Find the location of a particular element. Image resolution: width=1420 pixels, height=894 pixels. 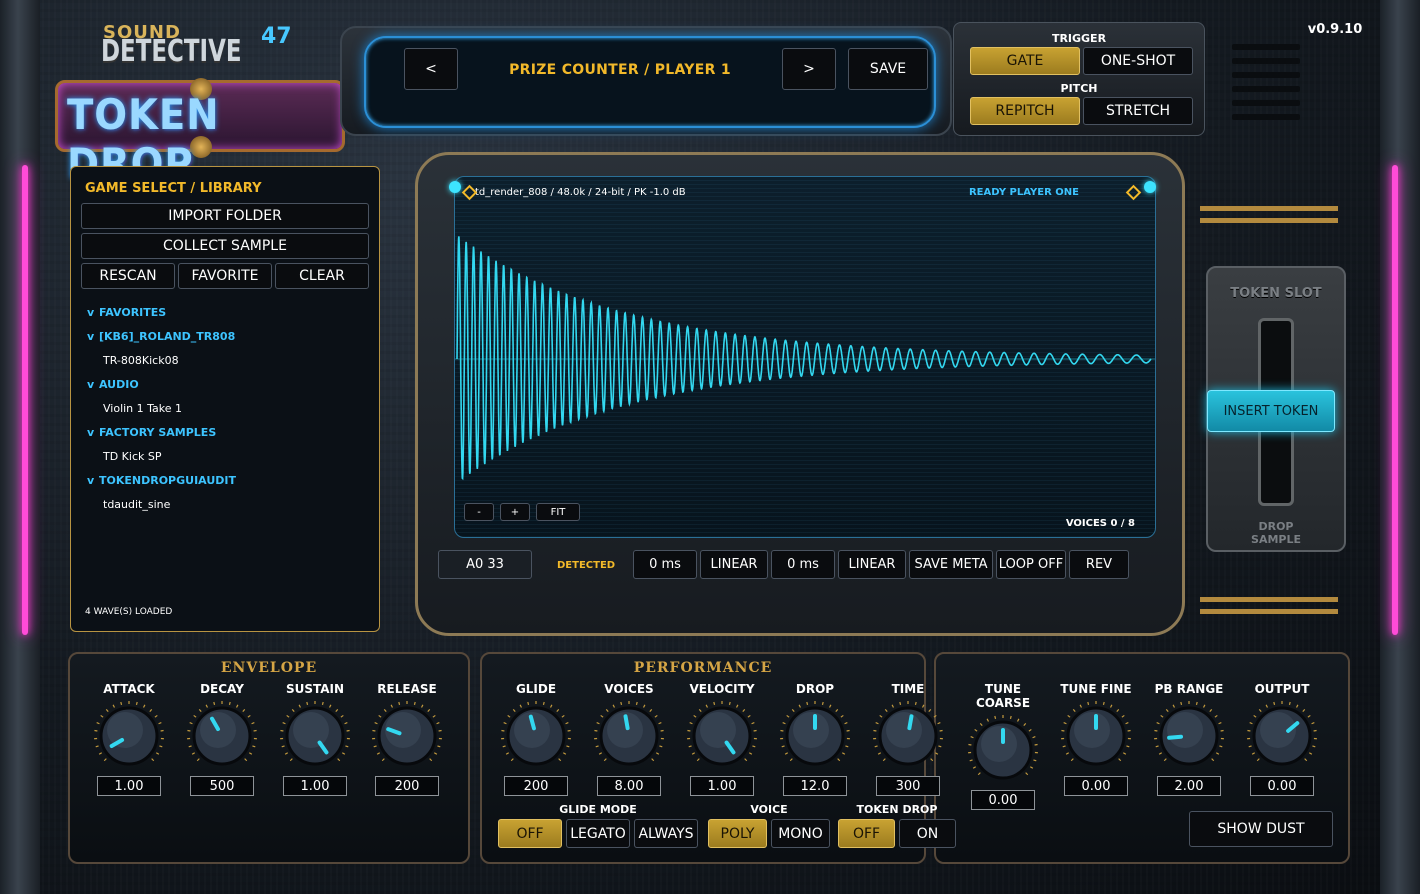

loop-toggle-button: LOOP OFF is located at coordinates (1031, 564).